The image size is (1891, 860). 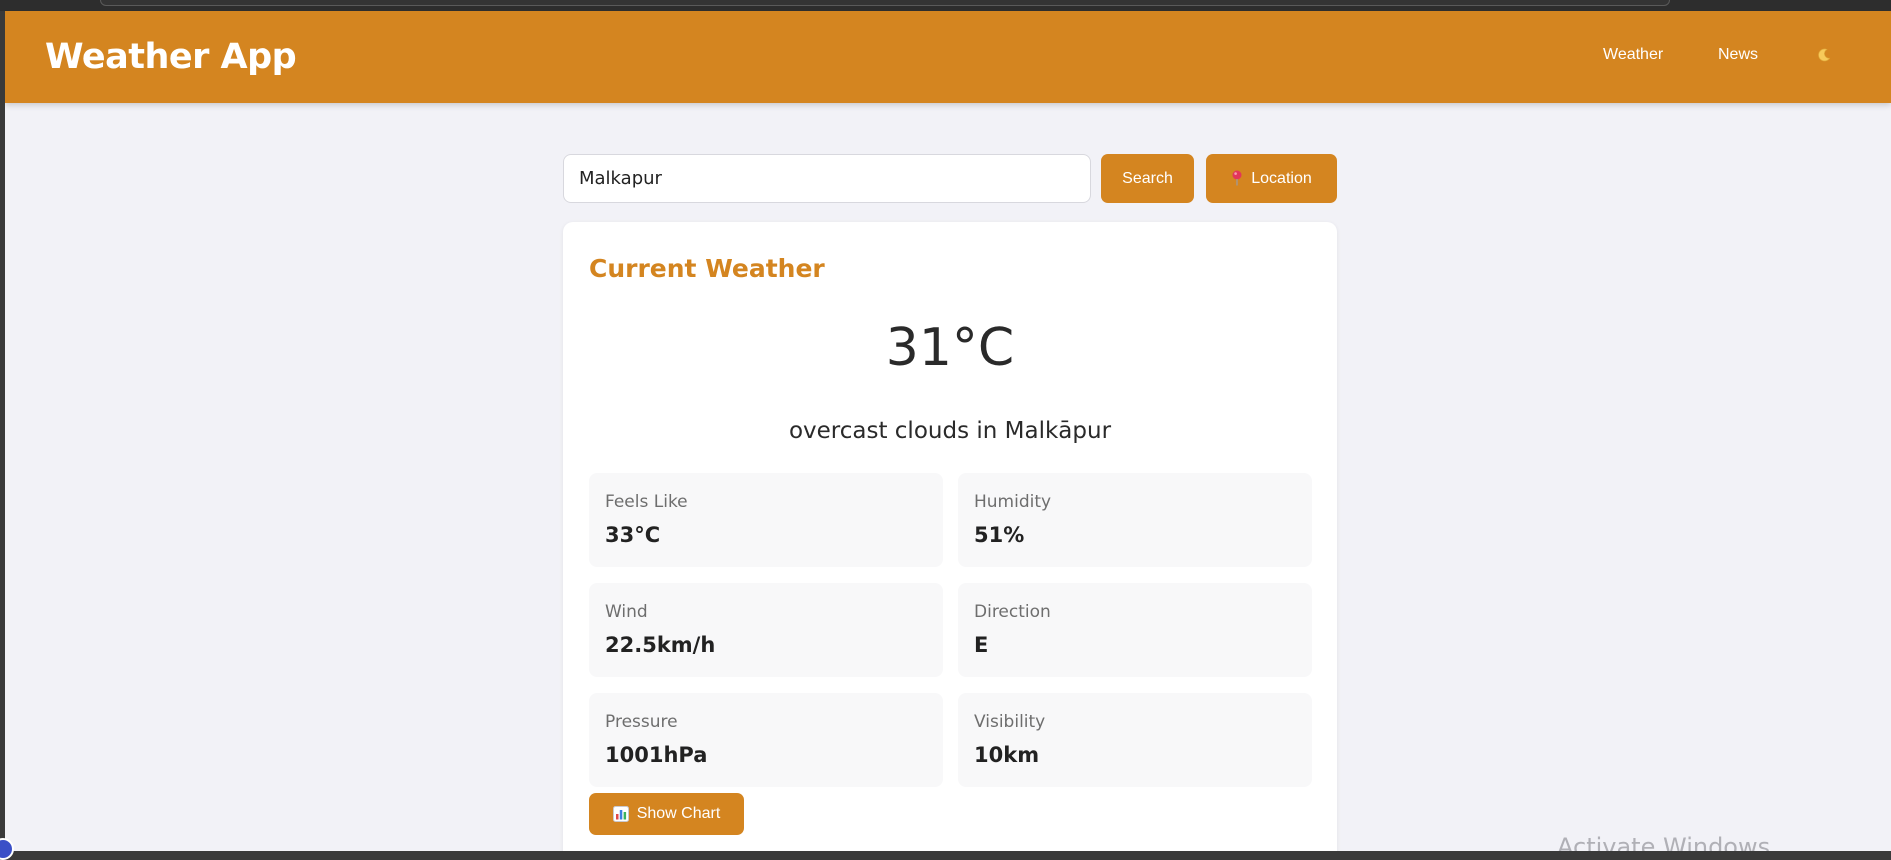 I want to click on map-pin-icon, so click(x=1237, y=177).